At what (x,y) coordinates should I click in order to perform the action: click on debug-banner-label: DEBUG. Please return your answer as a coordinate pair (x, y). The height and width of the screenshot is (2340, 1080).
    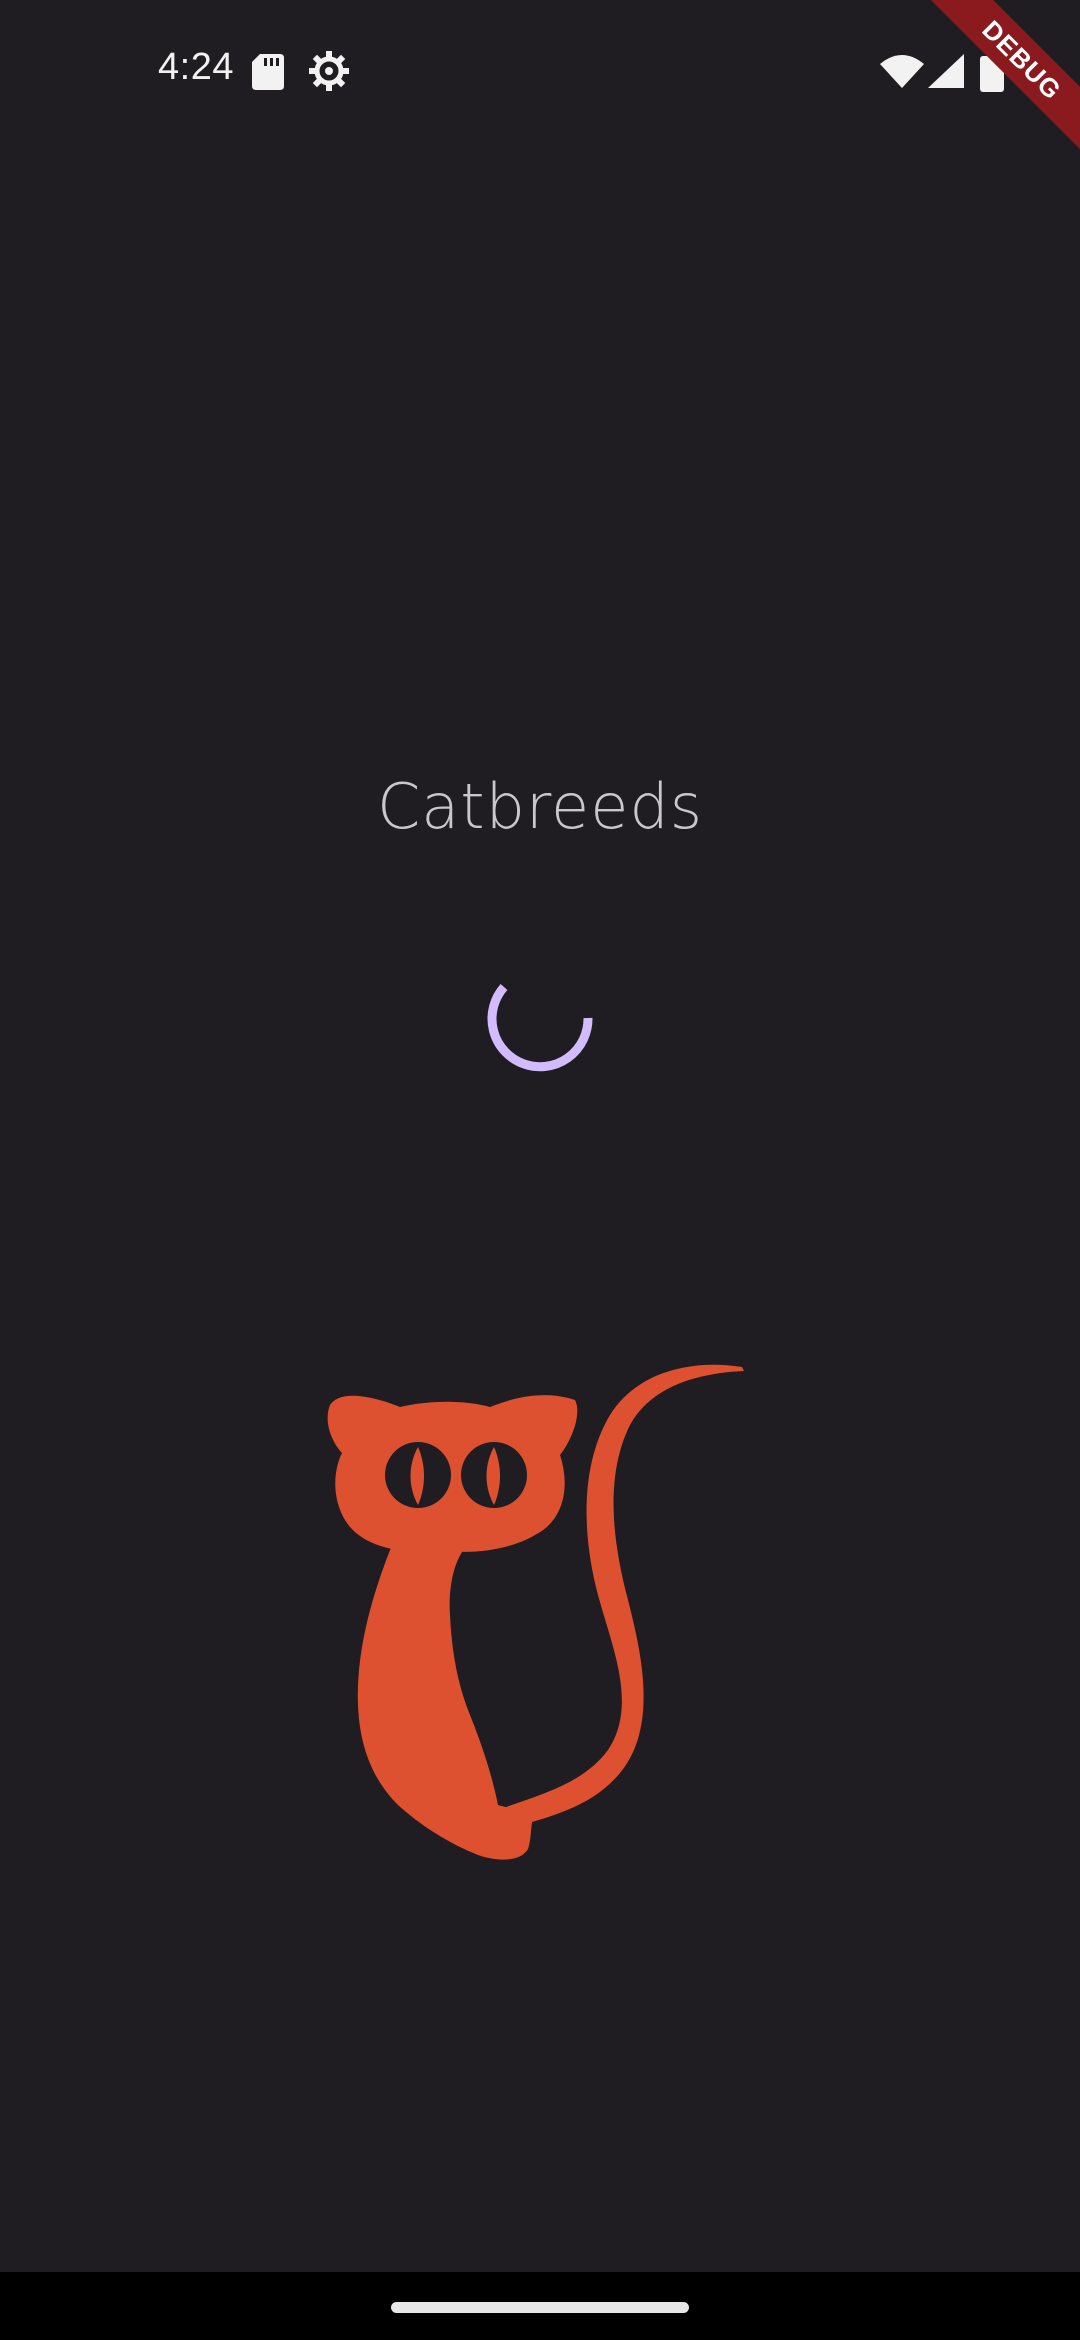
    Looking at the image, I should click on (1022, 60).